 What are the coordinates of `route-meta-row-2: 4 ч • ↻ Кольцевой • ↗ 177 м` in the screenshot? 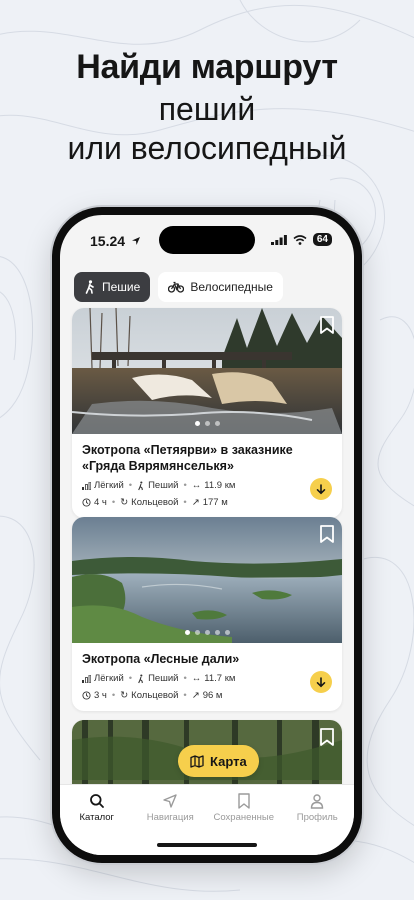 It's located at (207, 502).